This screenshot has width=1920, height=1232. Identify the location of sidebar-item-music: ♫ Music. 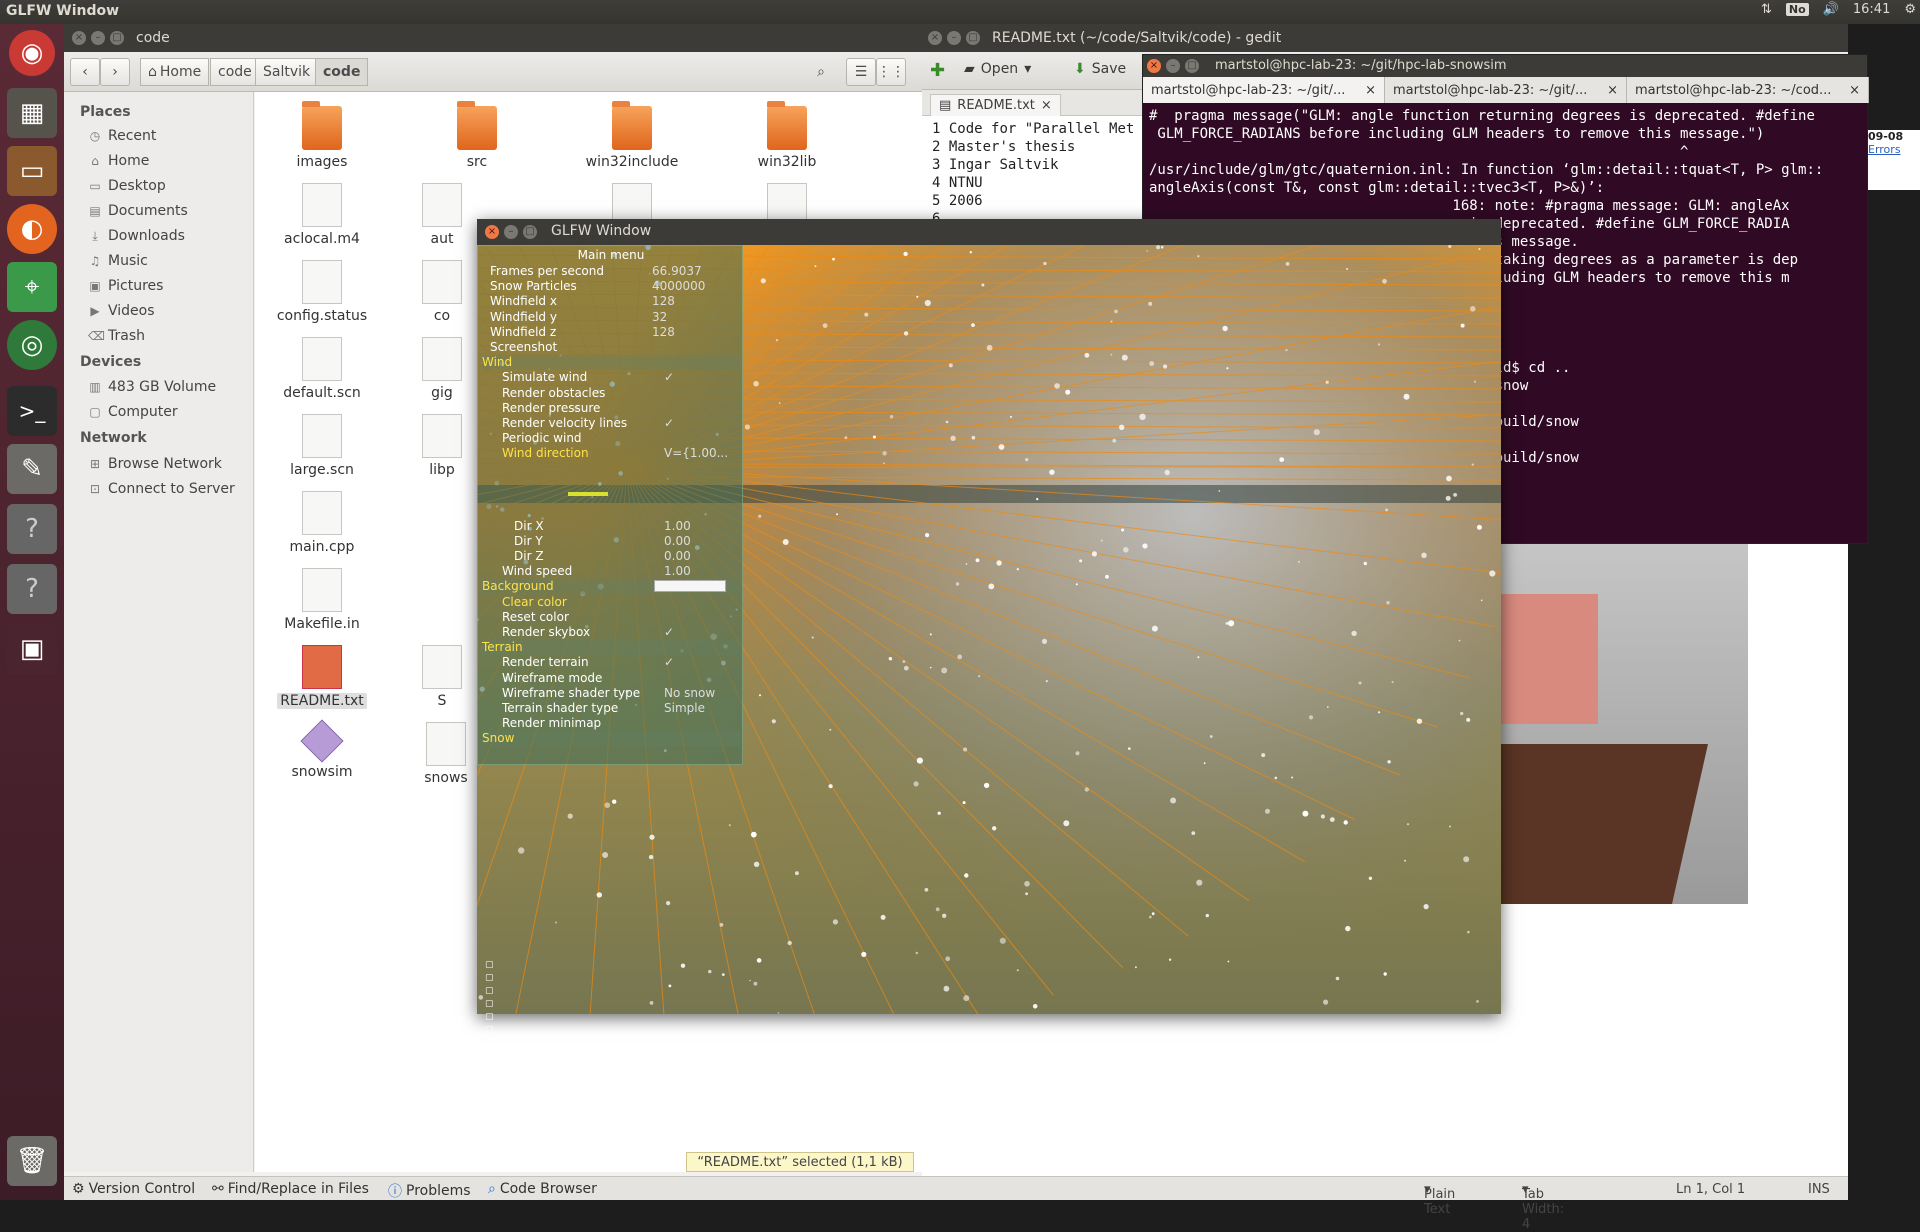
(118, 261).